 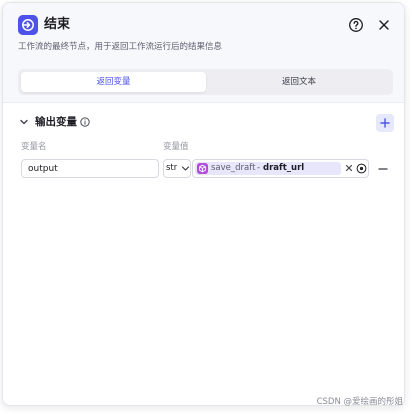 What do you see at coordinates (172, 168) in the screenshot?
I see `variable-type-value: str` at bounding box center [172, 168].